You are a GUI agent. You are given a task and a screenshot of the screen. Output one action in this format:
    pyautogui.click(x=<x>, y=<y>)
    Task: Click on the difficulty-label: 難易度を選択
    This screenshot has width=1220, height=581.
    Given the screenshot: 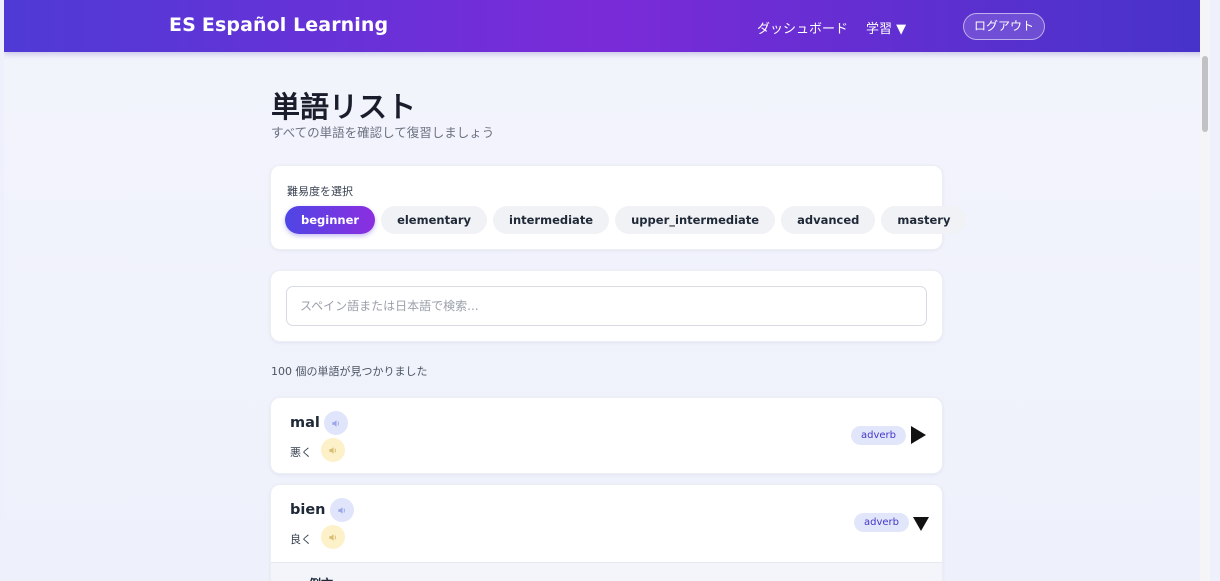 What is the action you would take?
    pyautogui.click(x=320, y=191)
    